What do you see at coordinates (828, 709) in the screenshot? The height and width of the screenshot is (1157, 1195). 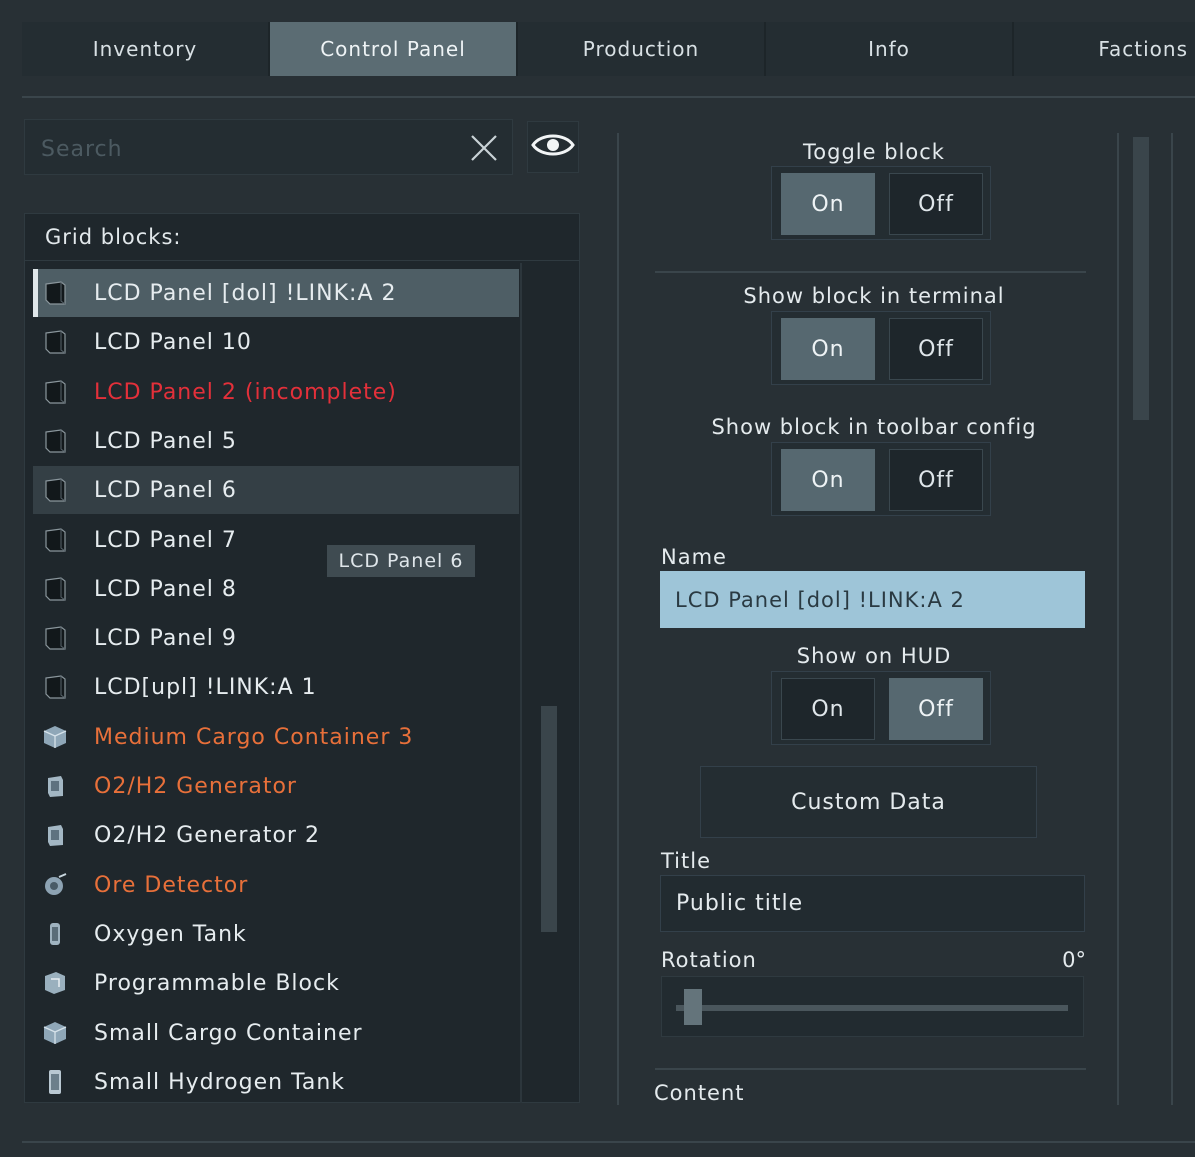 I see `show-on-hud-on-button: On` at bounding box center [828, 709].